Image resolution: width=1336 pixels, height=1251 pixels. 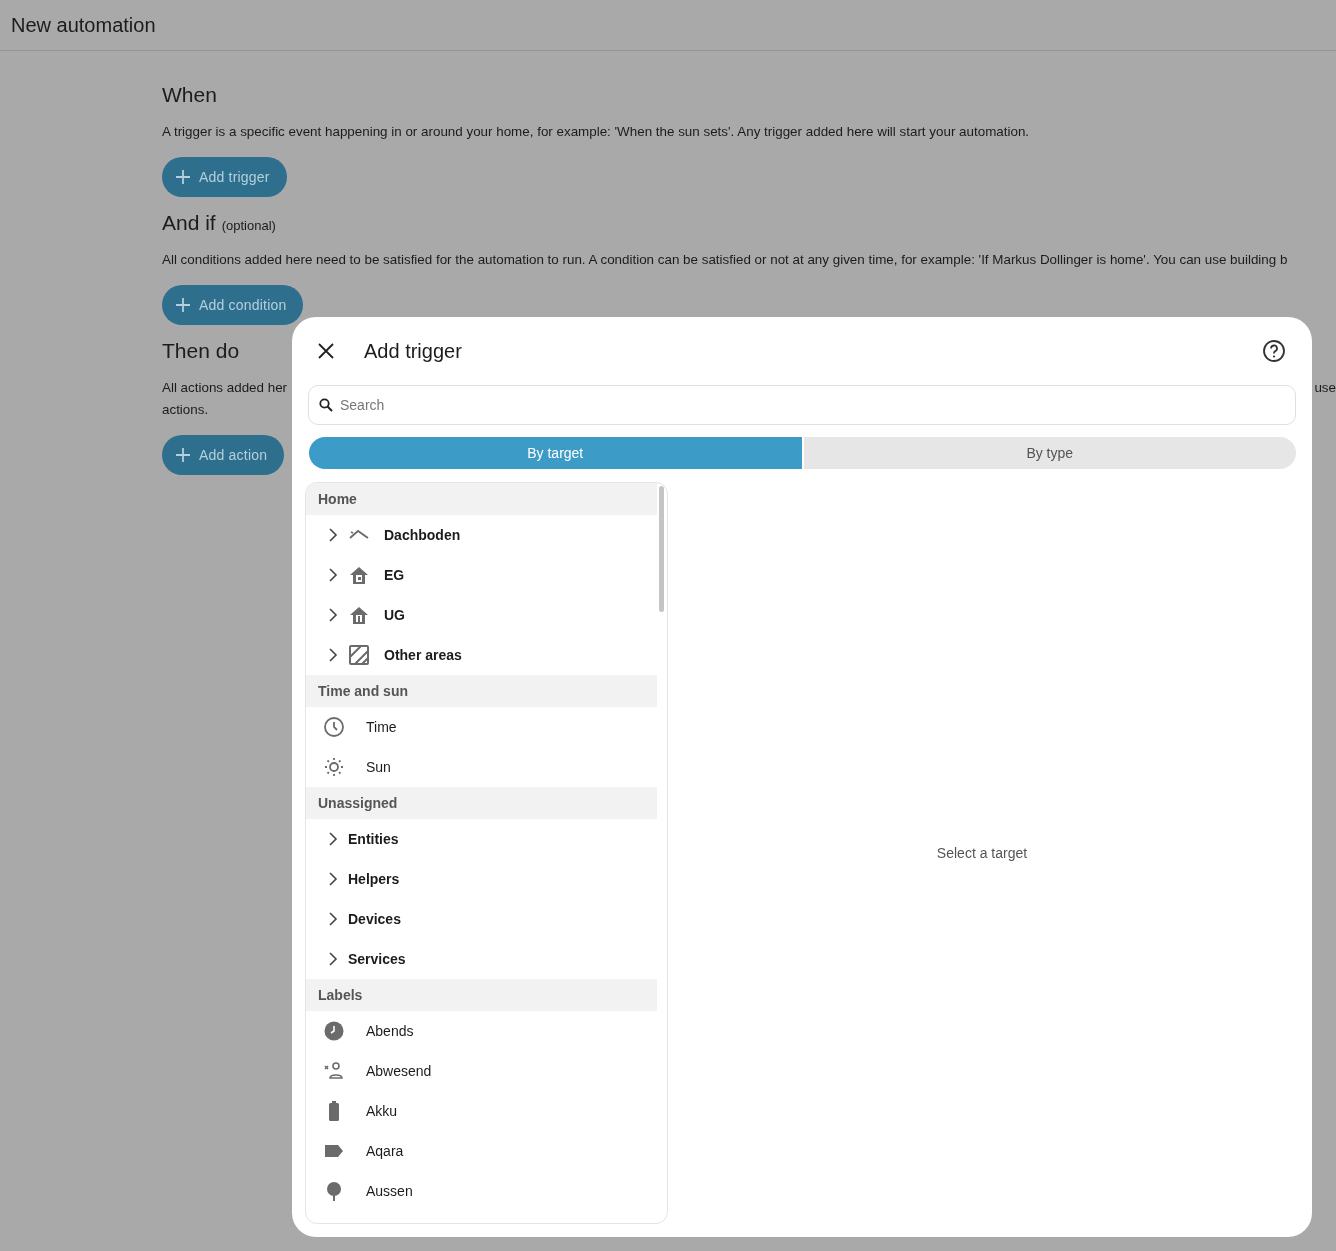 I want to click on list-item: Services, so click(x=481, y=959).